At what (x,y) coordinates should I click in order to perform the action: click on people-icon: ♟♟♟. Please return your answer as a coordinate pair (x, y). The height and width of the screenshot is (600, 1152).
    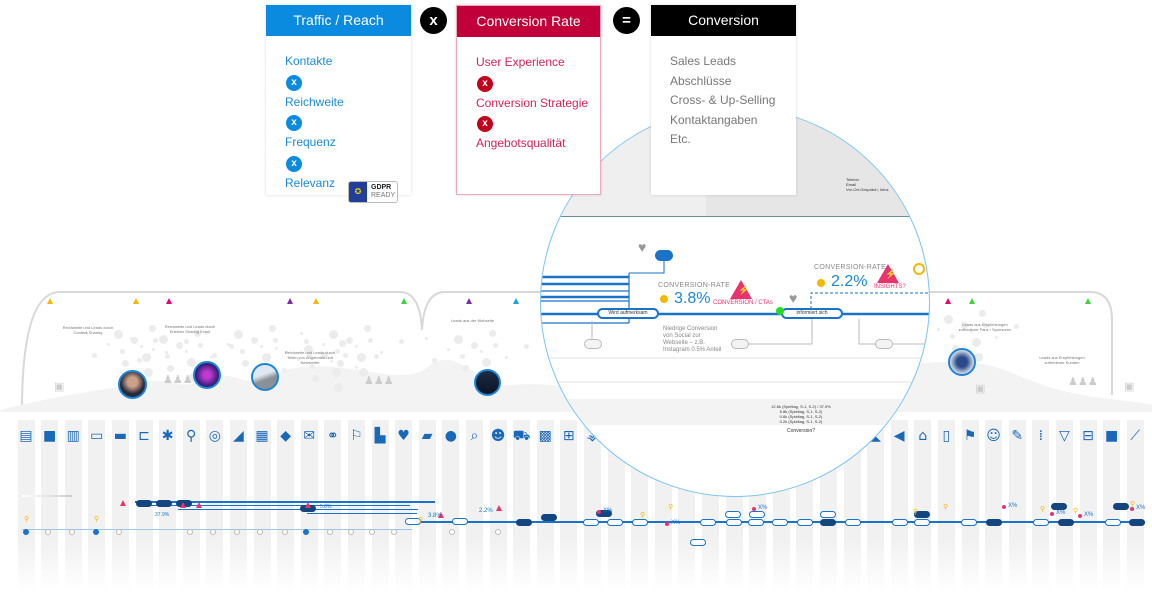
    Looking at the image, I should click on (178, 380).